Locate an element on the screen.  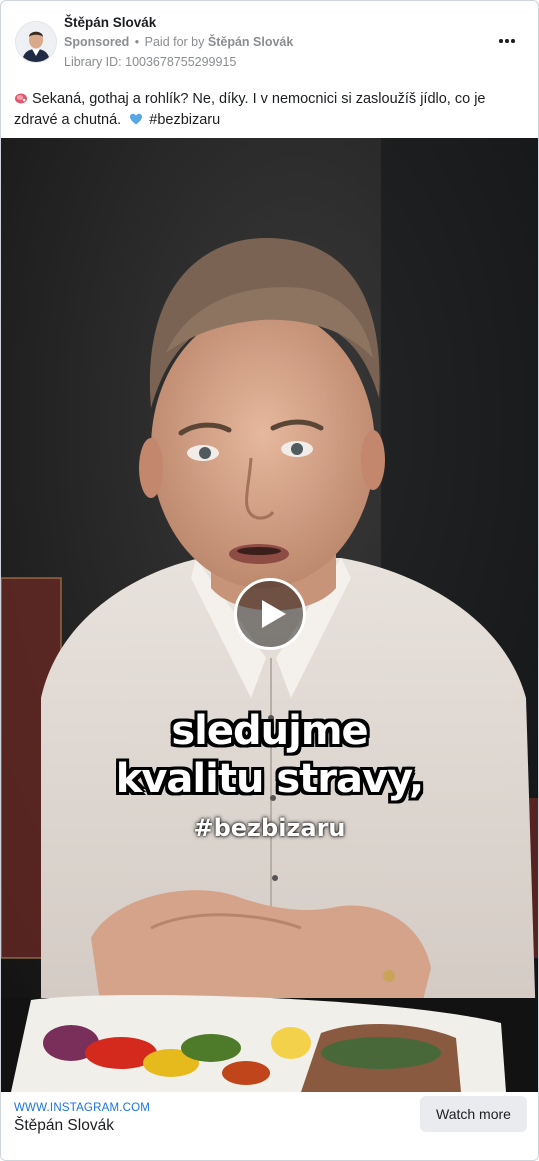
watch-more-button: Watch more is located at coordinates (473, 1114).